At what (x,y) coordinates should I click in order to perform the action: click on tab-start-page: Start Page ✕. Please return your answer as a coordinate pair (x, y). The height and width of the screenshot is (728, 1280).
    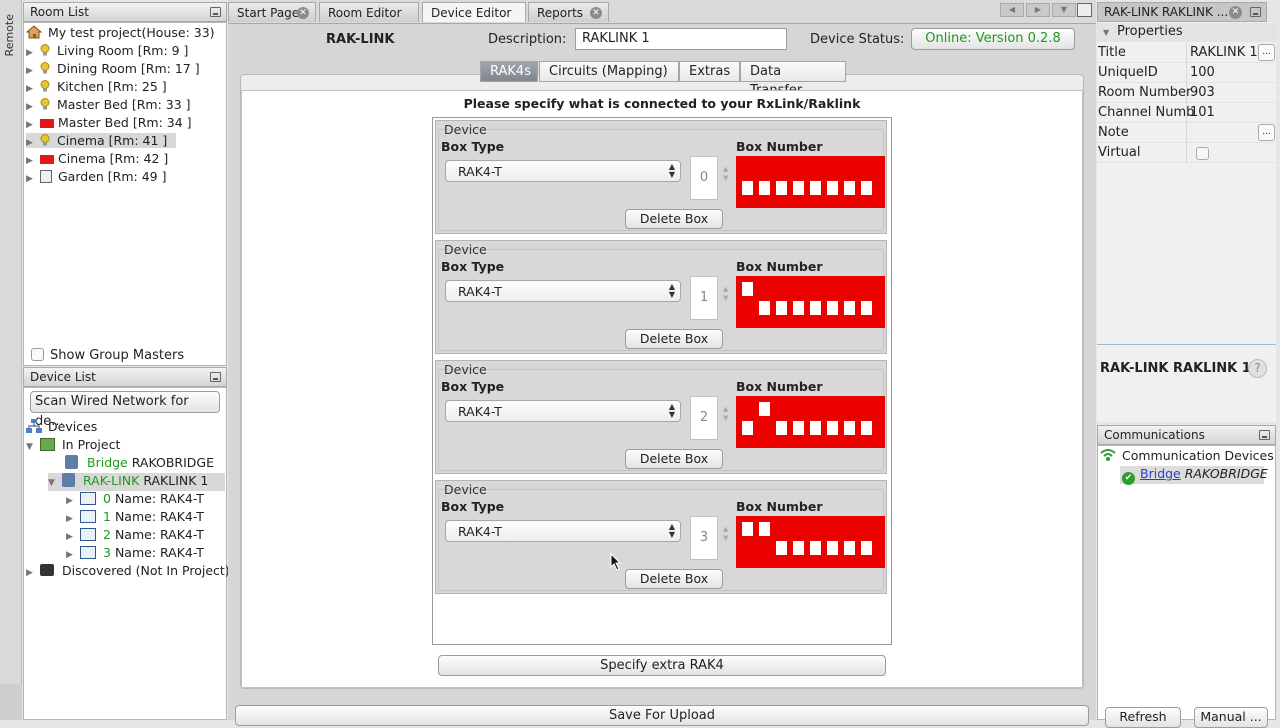
    Looking at the image, I should click on (272, 12).